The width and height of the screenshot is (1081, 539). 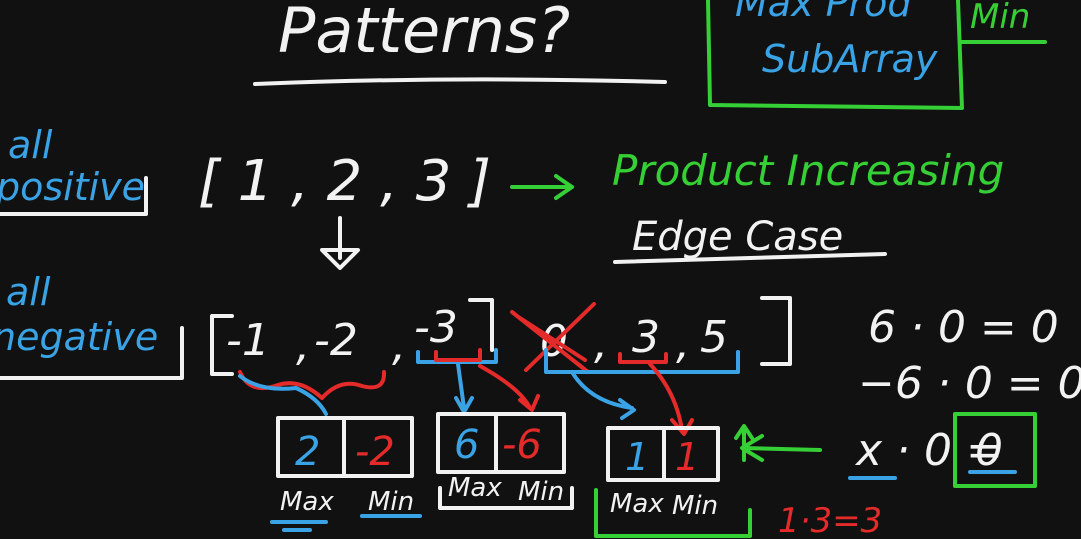 What do you see at coordinates (989, 450) in the screenshot?
I see `edge-case-eq3-rhs: 0` at bounding box center [989, 450].